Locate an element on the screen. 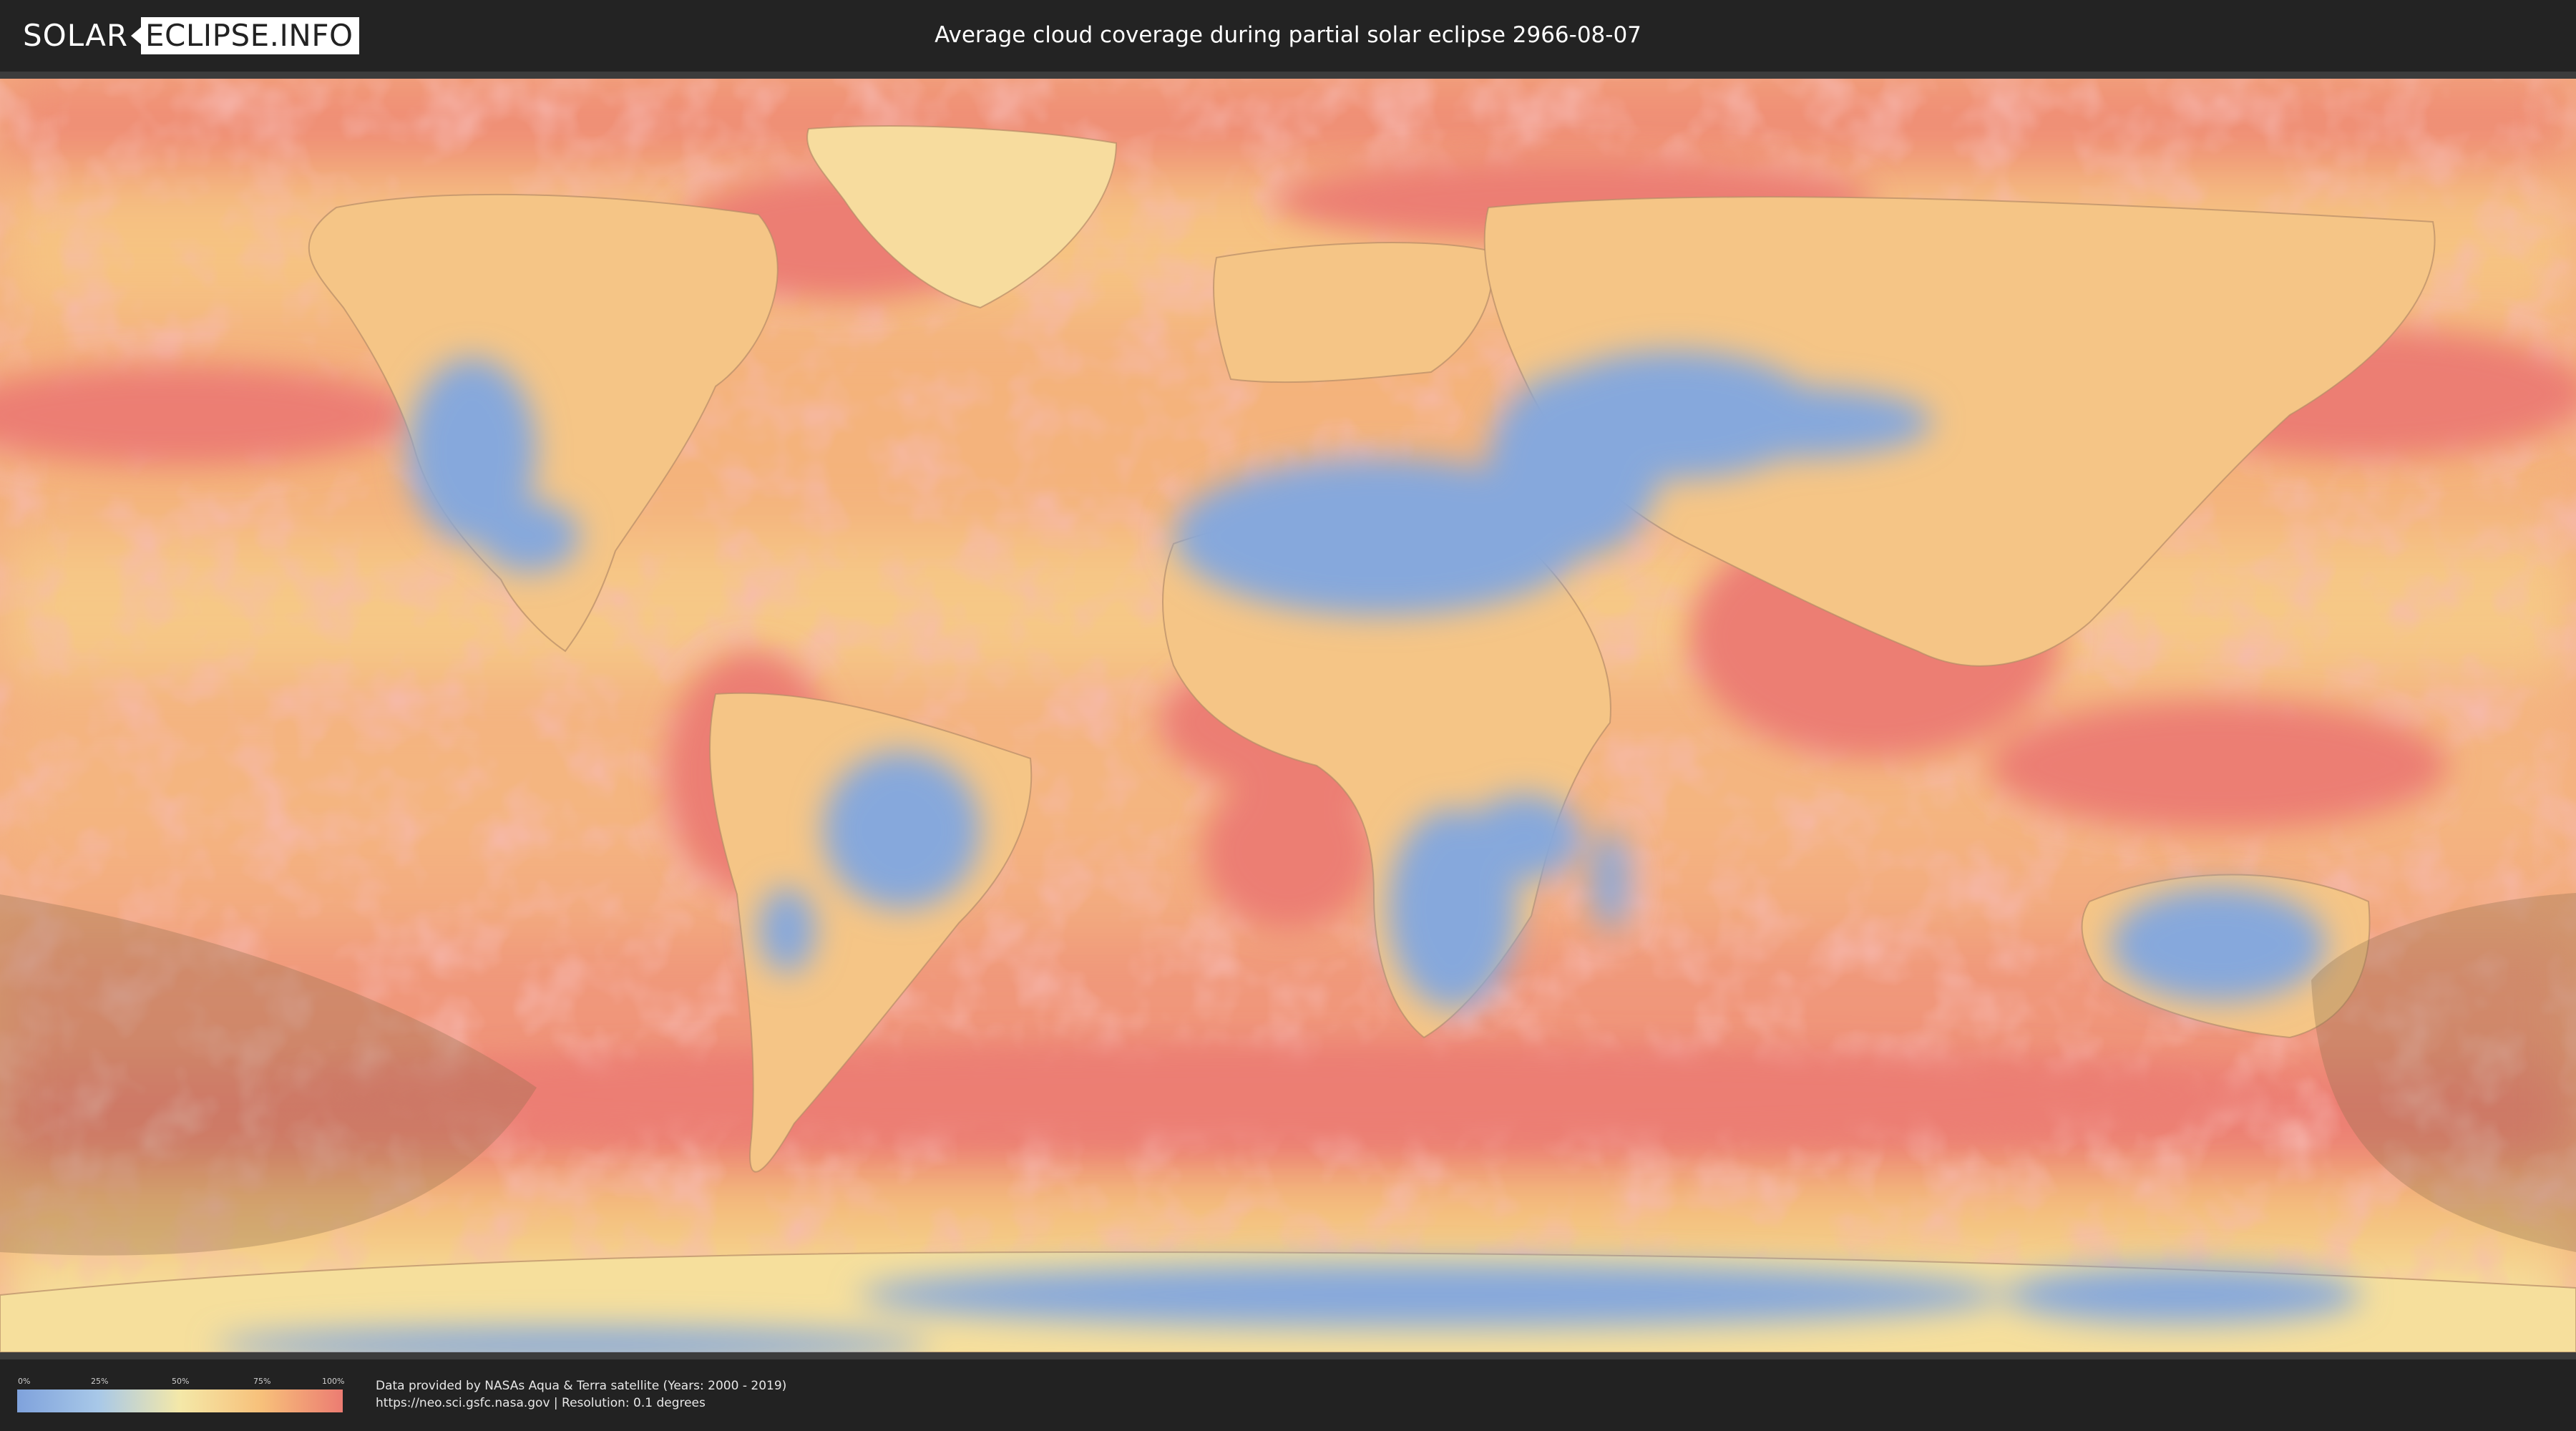 This screenshot has width=2576, height=1431. scale-tick-100: 100% is located at coordinates (333, 1382).